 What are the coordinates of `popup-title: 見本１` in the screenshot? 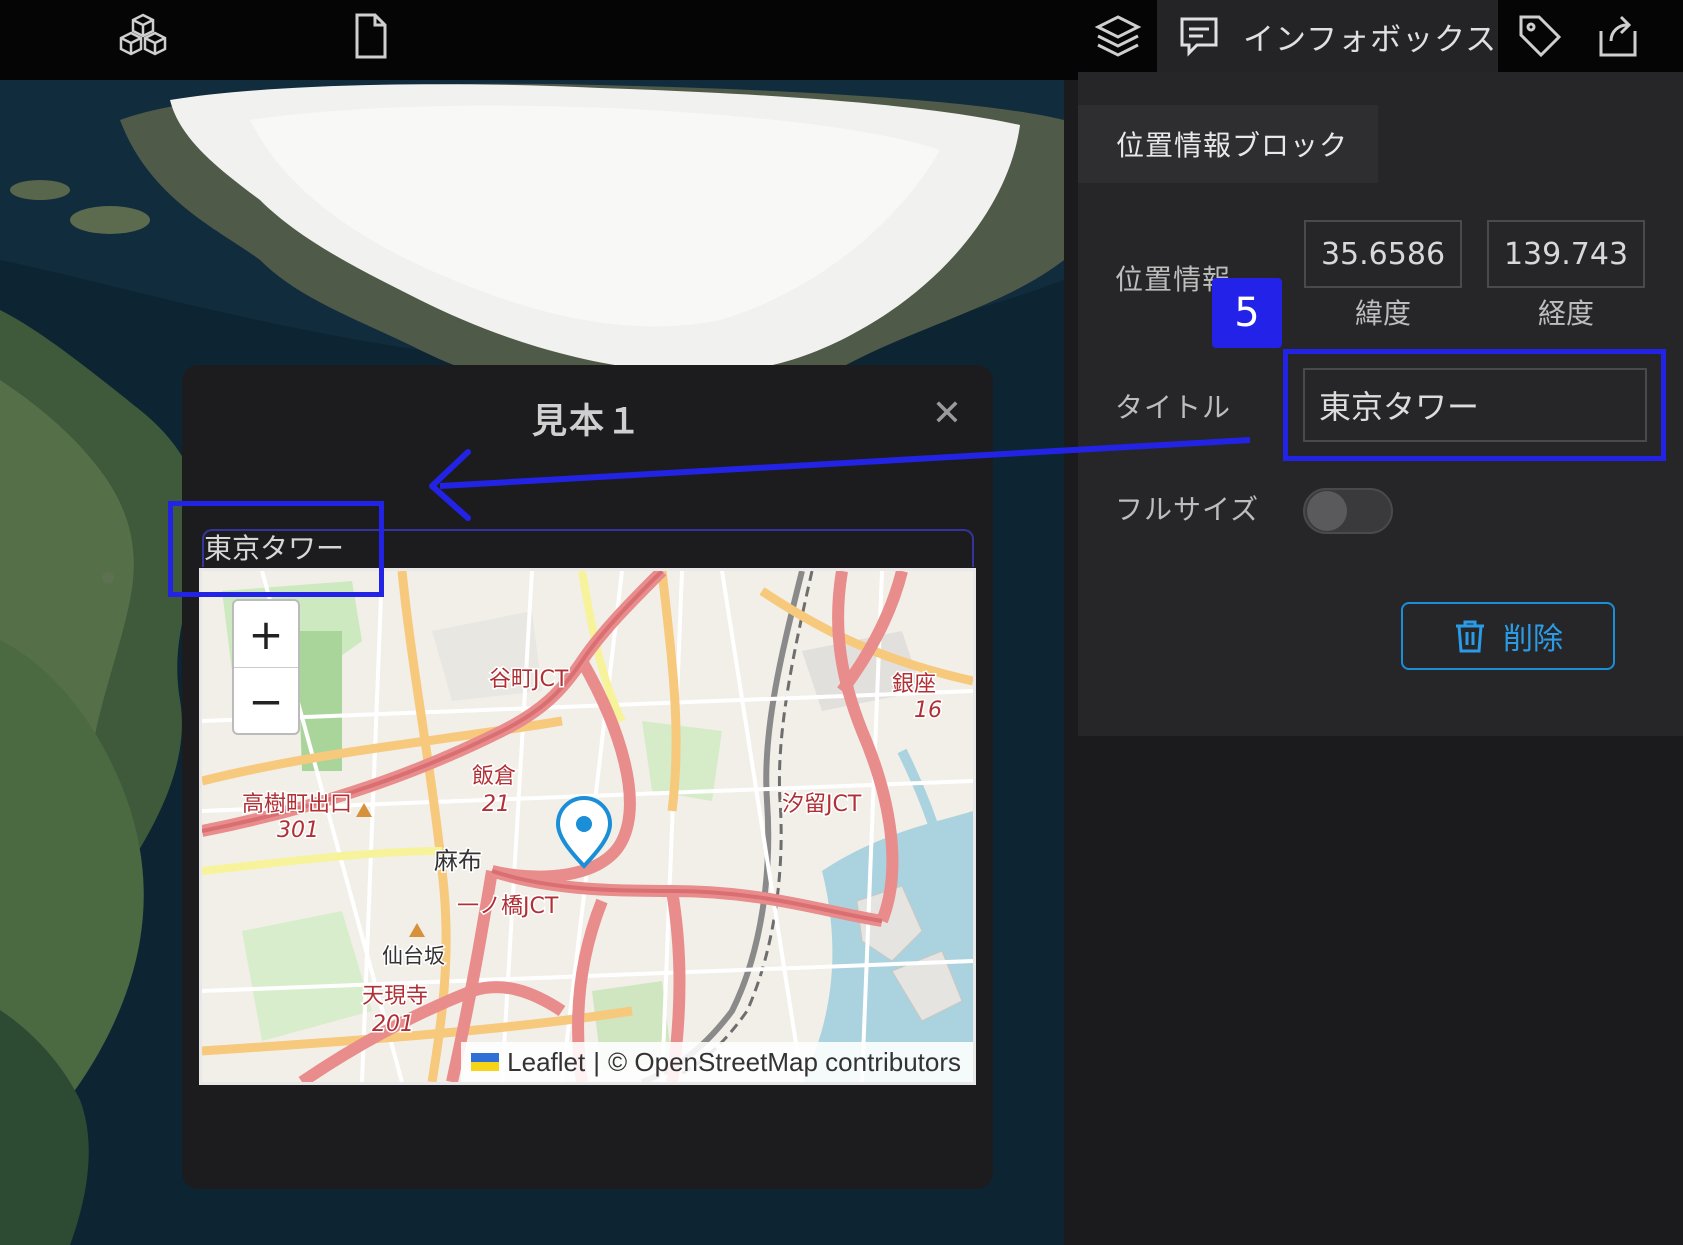 It's located at (587, 422).